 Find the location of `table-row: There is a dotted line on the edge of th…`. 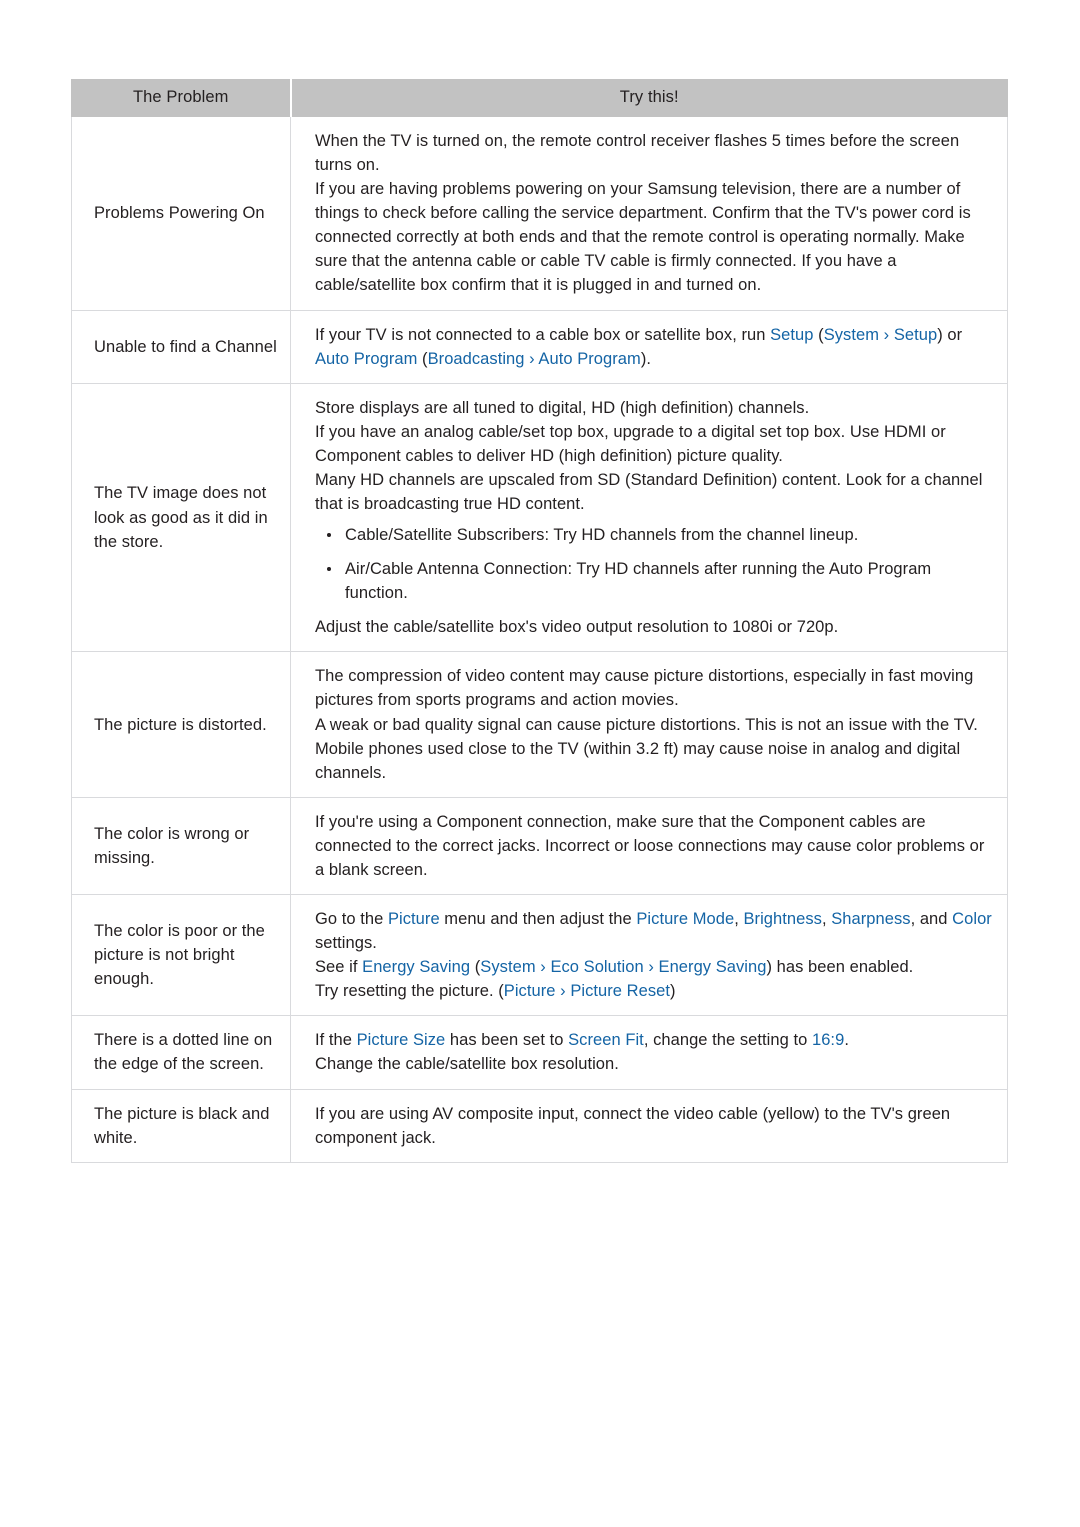

table-row: There is a dotted line on the edge of th… is located at coordinates (539, 1052).